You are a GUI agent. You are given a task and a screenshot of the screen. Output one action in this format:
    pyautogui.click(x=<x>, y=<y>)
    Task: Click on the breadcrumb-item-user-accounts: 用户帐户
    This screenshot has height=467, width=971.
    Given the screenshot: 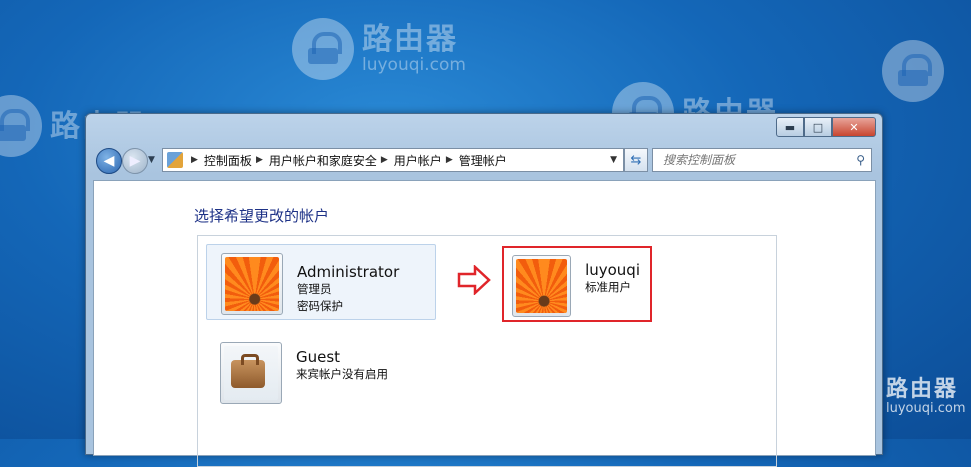 What is the action you would take?
    pyautogui.click(x=418, y=160)
    